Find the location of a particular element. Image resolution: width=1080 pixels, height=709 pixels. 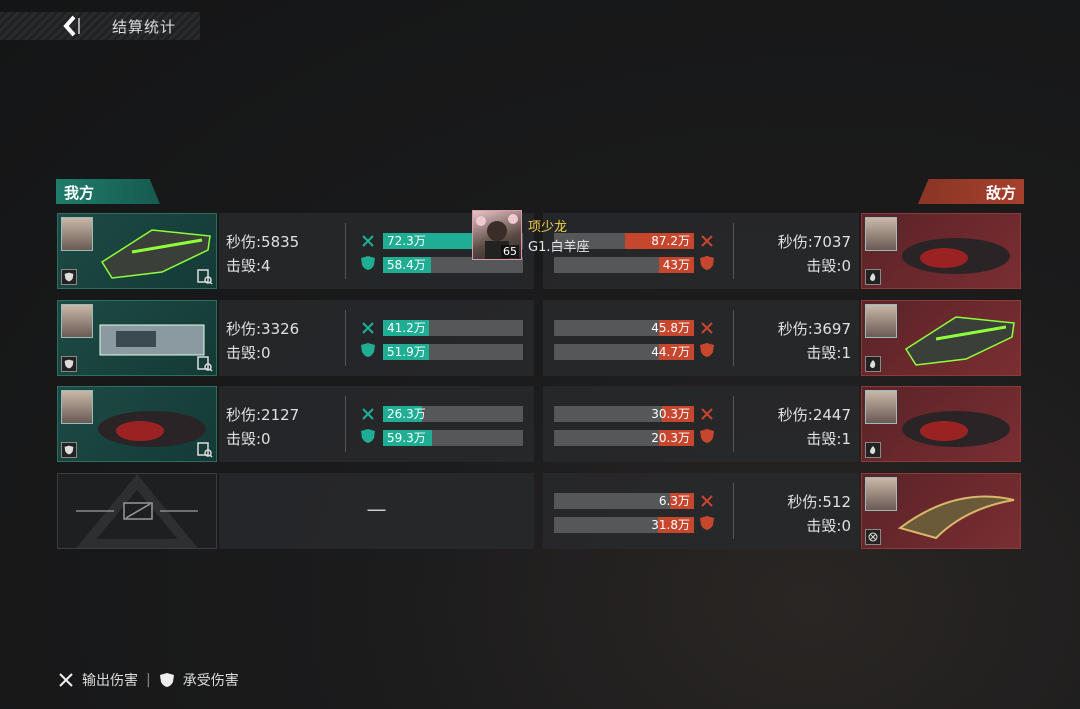

legend-output-label: 输出伤害 is located at coordinates (110, 681).